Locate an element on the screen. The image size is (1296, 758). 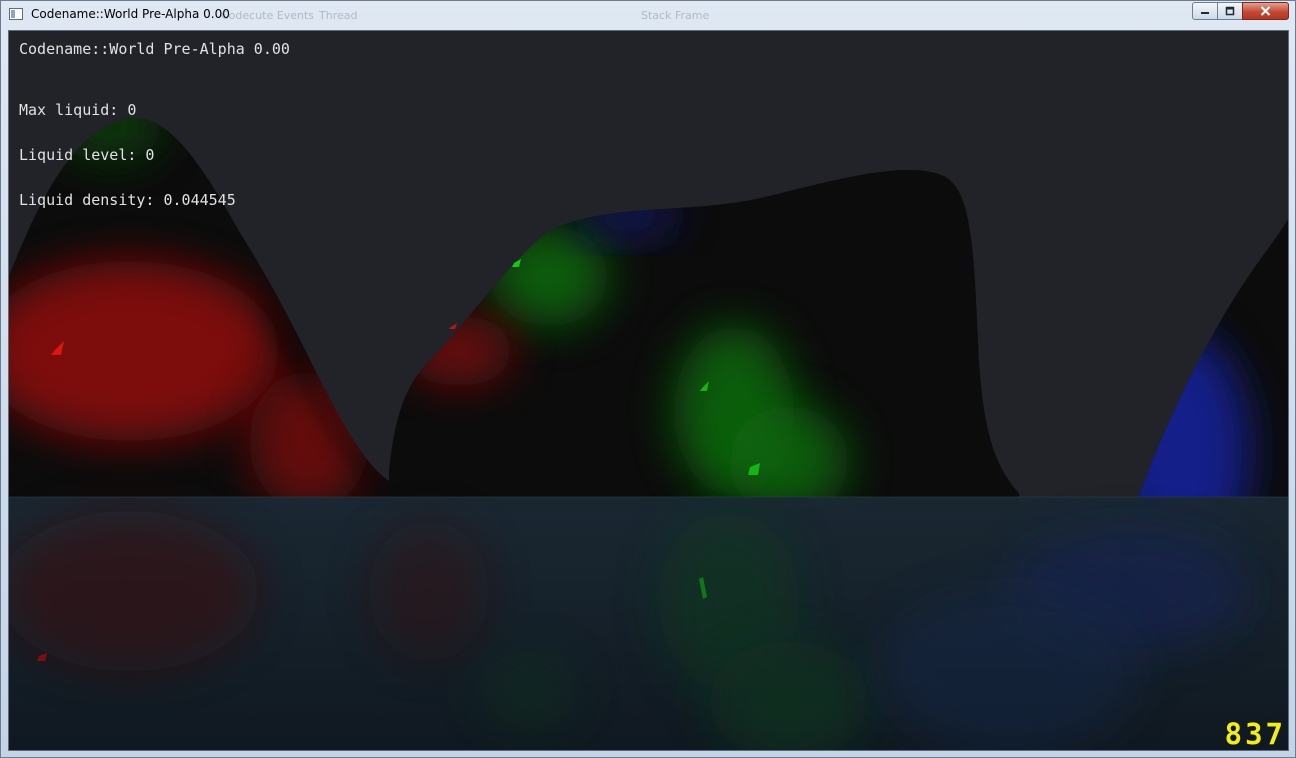
fps-counter: 837 is located at coordinates (1255, 734).